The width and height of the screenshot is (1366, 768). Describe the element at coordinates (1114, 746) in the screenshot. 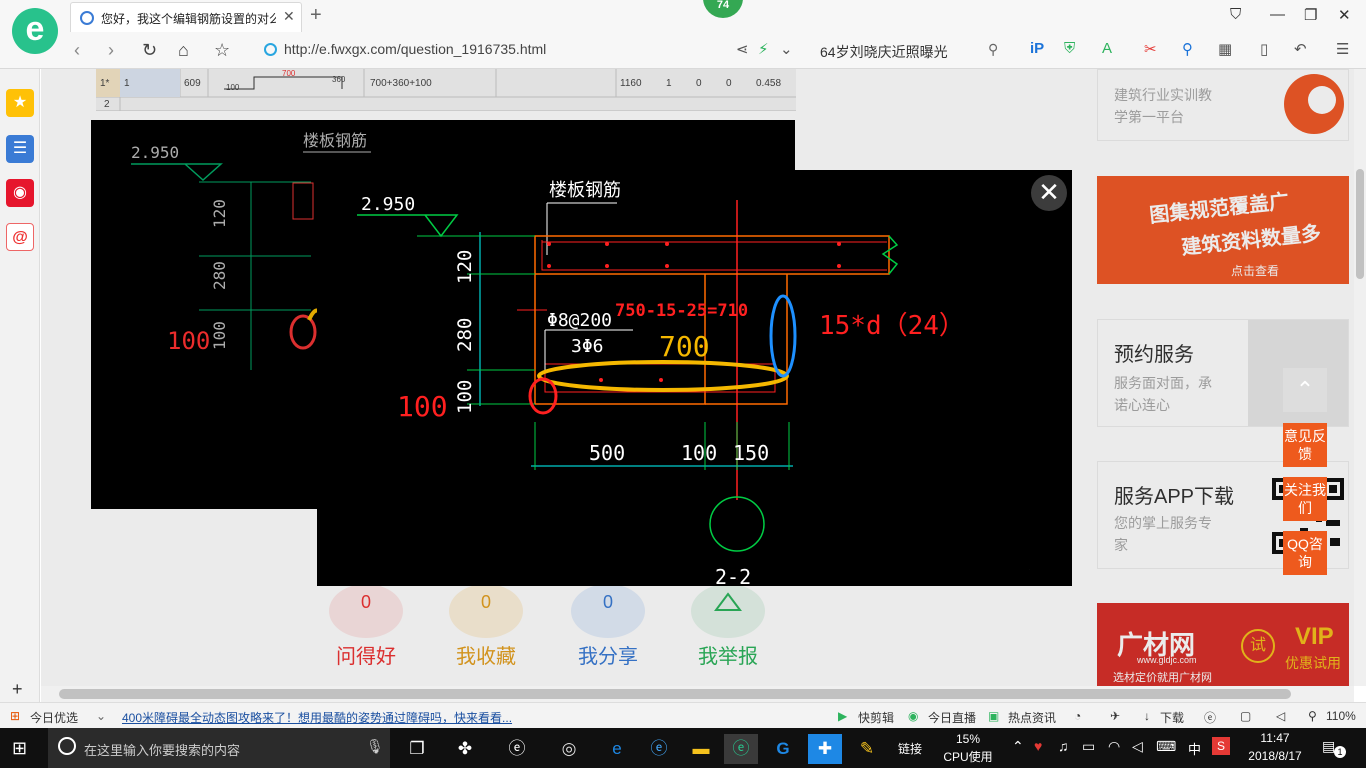

I see `wifi-icon: ◠` at that location.